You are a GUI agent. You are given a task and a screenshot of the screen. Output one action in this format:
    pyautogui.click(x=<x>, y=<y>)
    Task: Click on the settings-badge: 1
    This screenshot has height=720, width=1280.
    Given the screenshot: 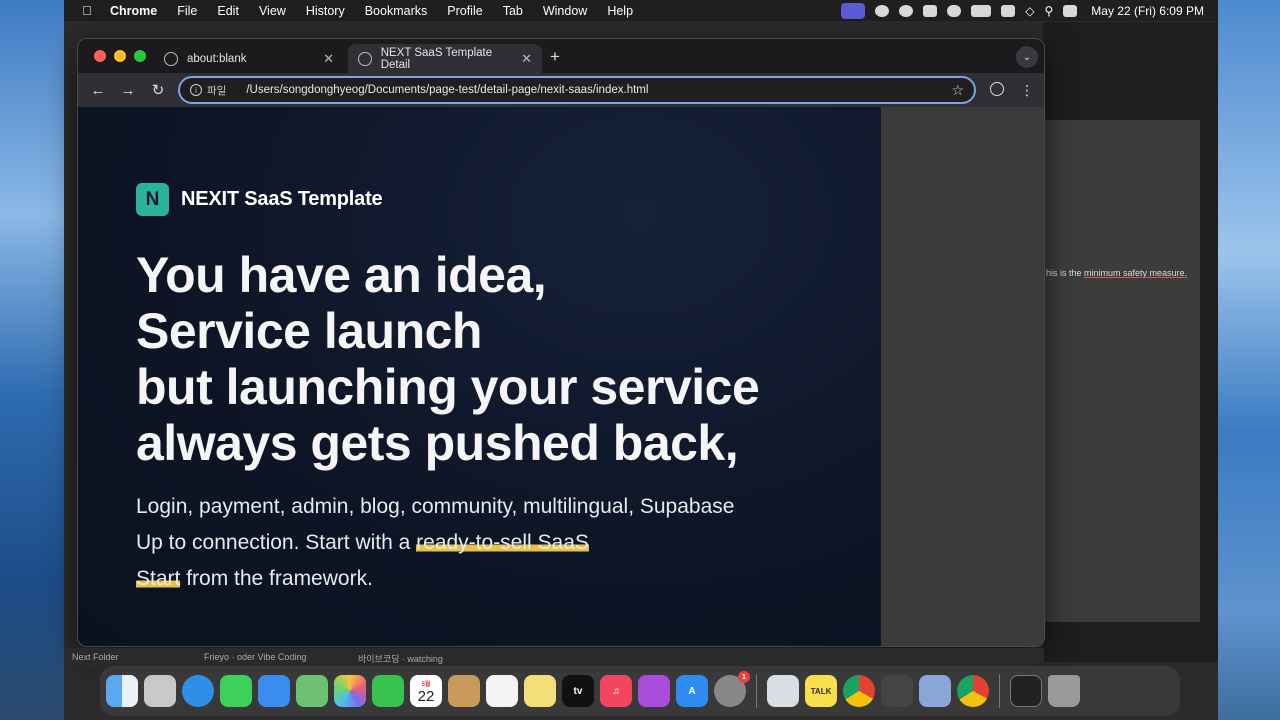 What is the action you would take?
    pyautogui.click(x=744, y=677)
    